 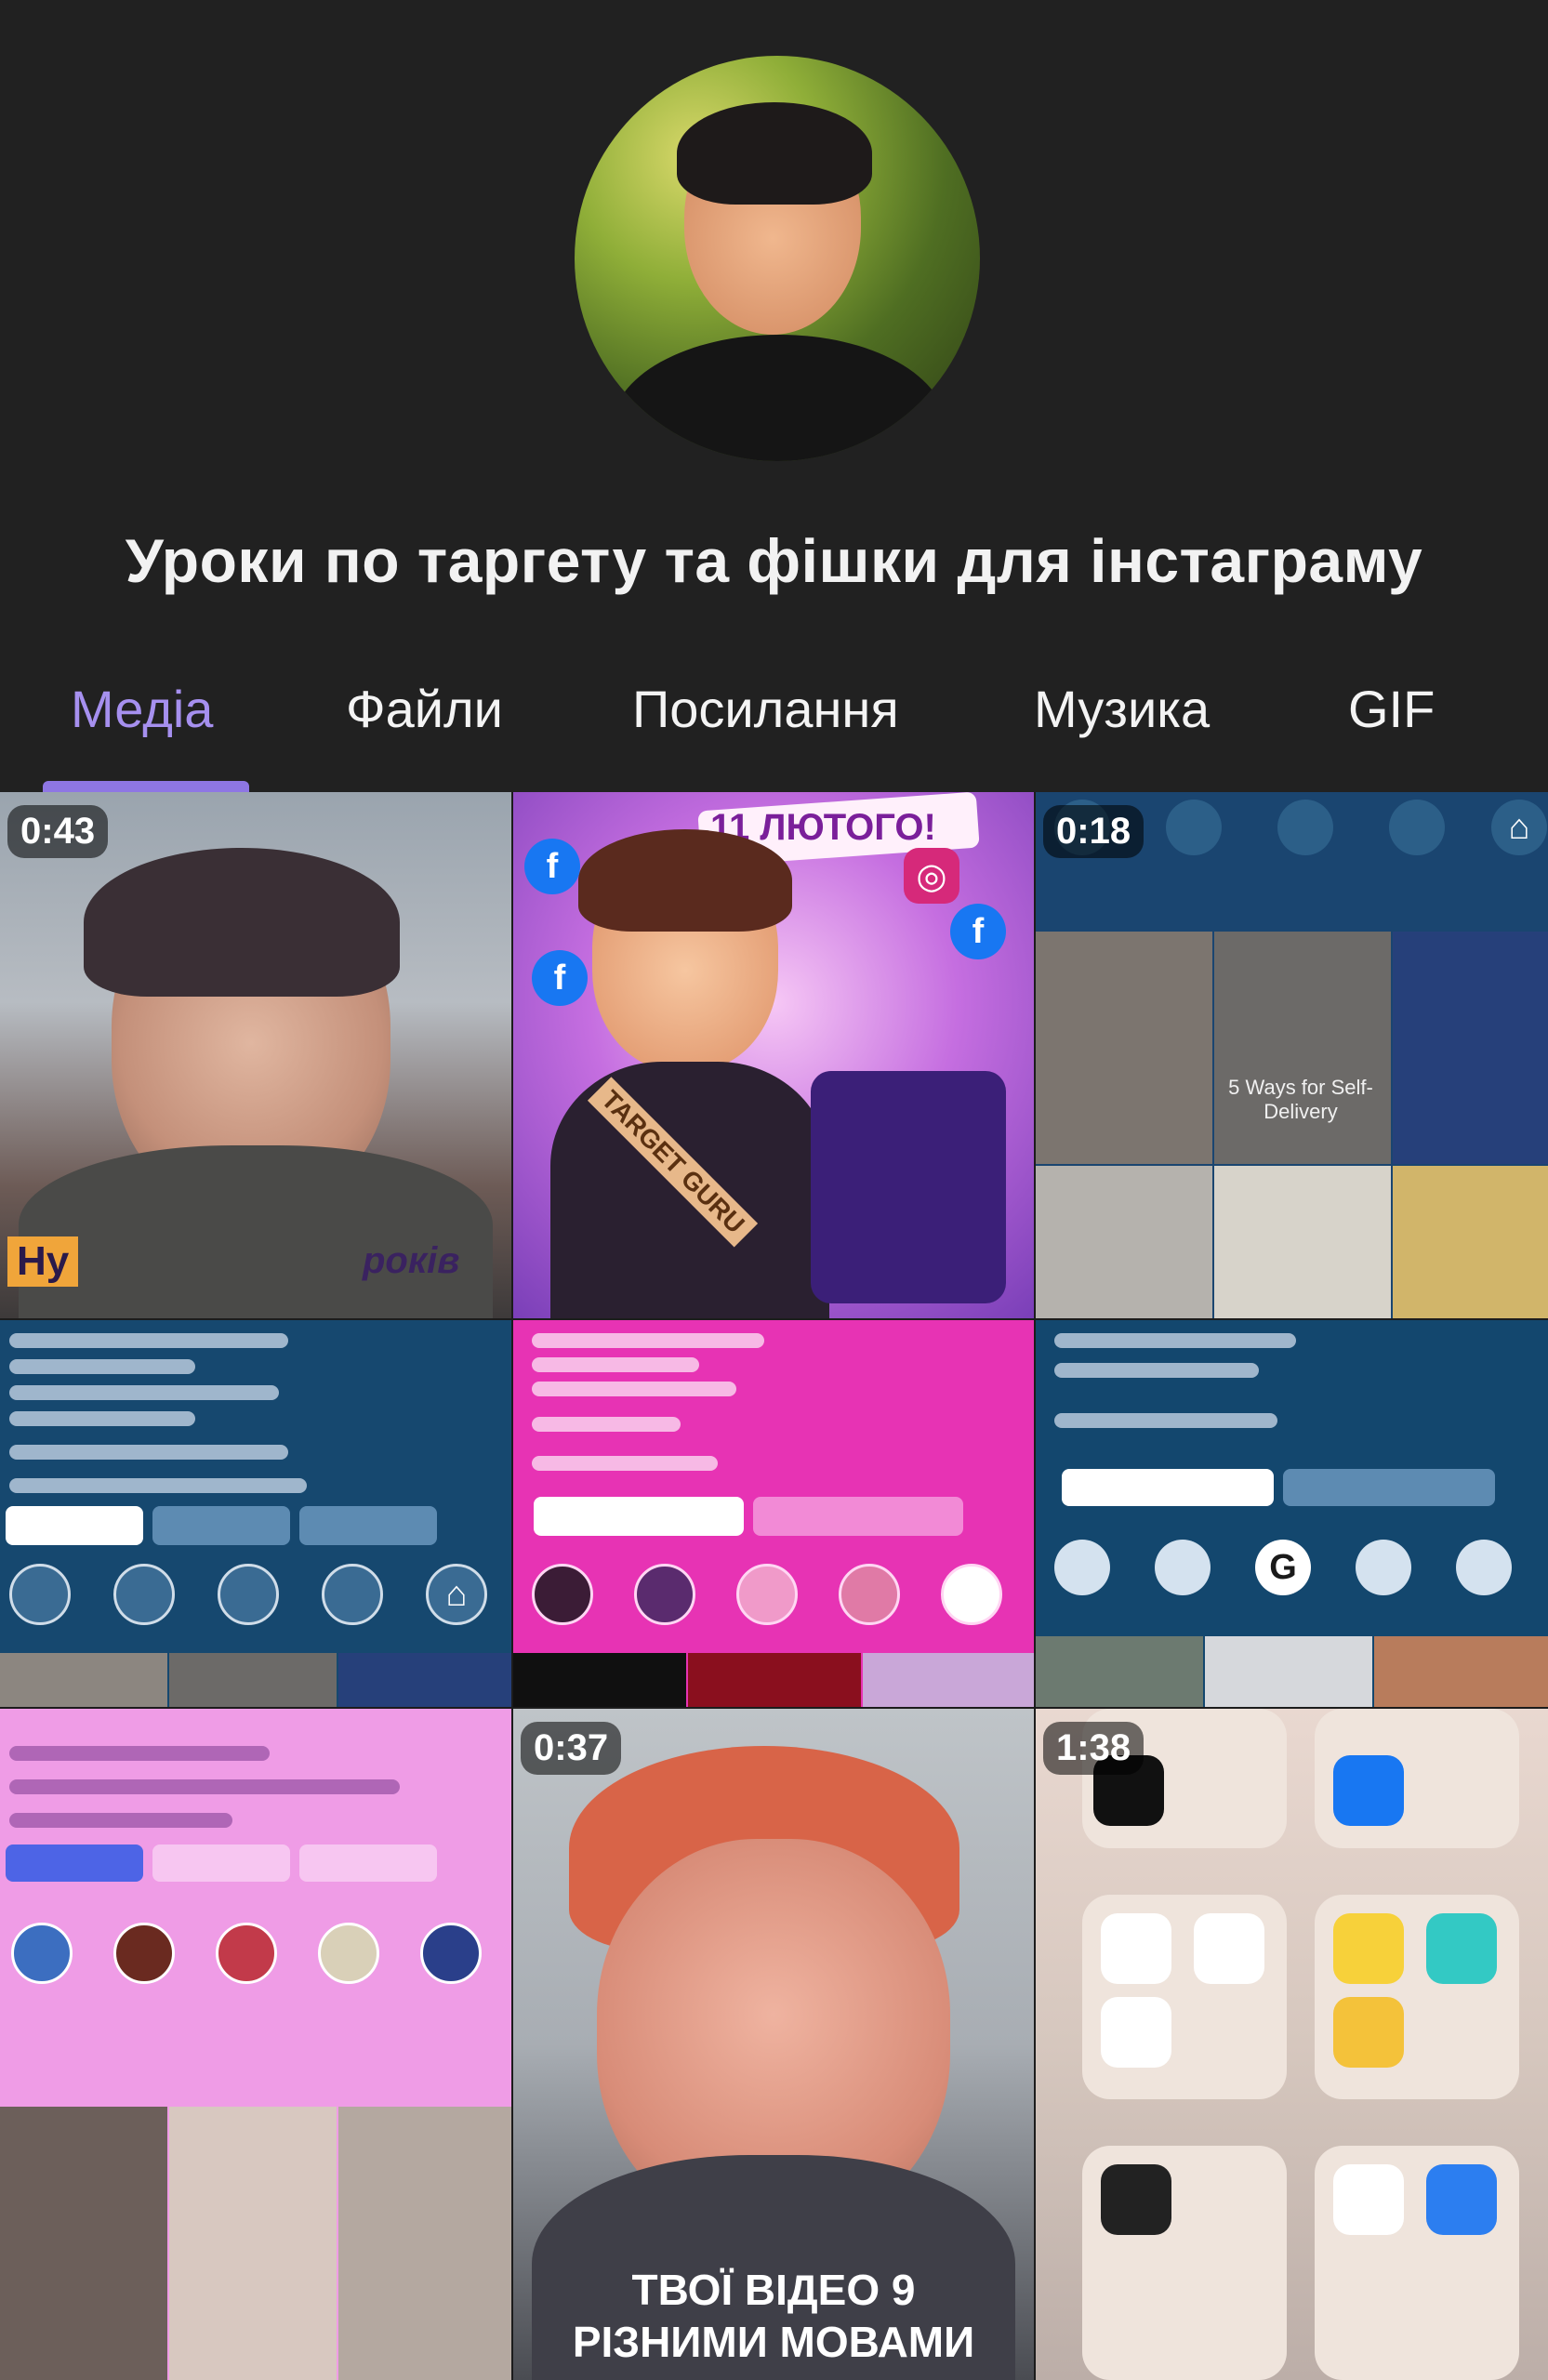 What do you see at coordinates (1368, 1790) in the screenshot?
I see `facebook-app-icon` at bounding box center [1368, 1790].